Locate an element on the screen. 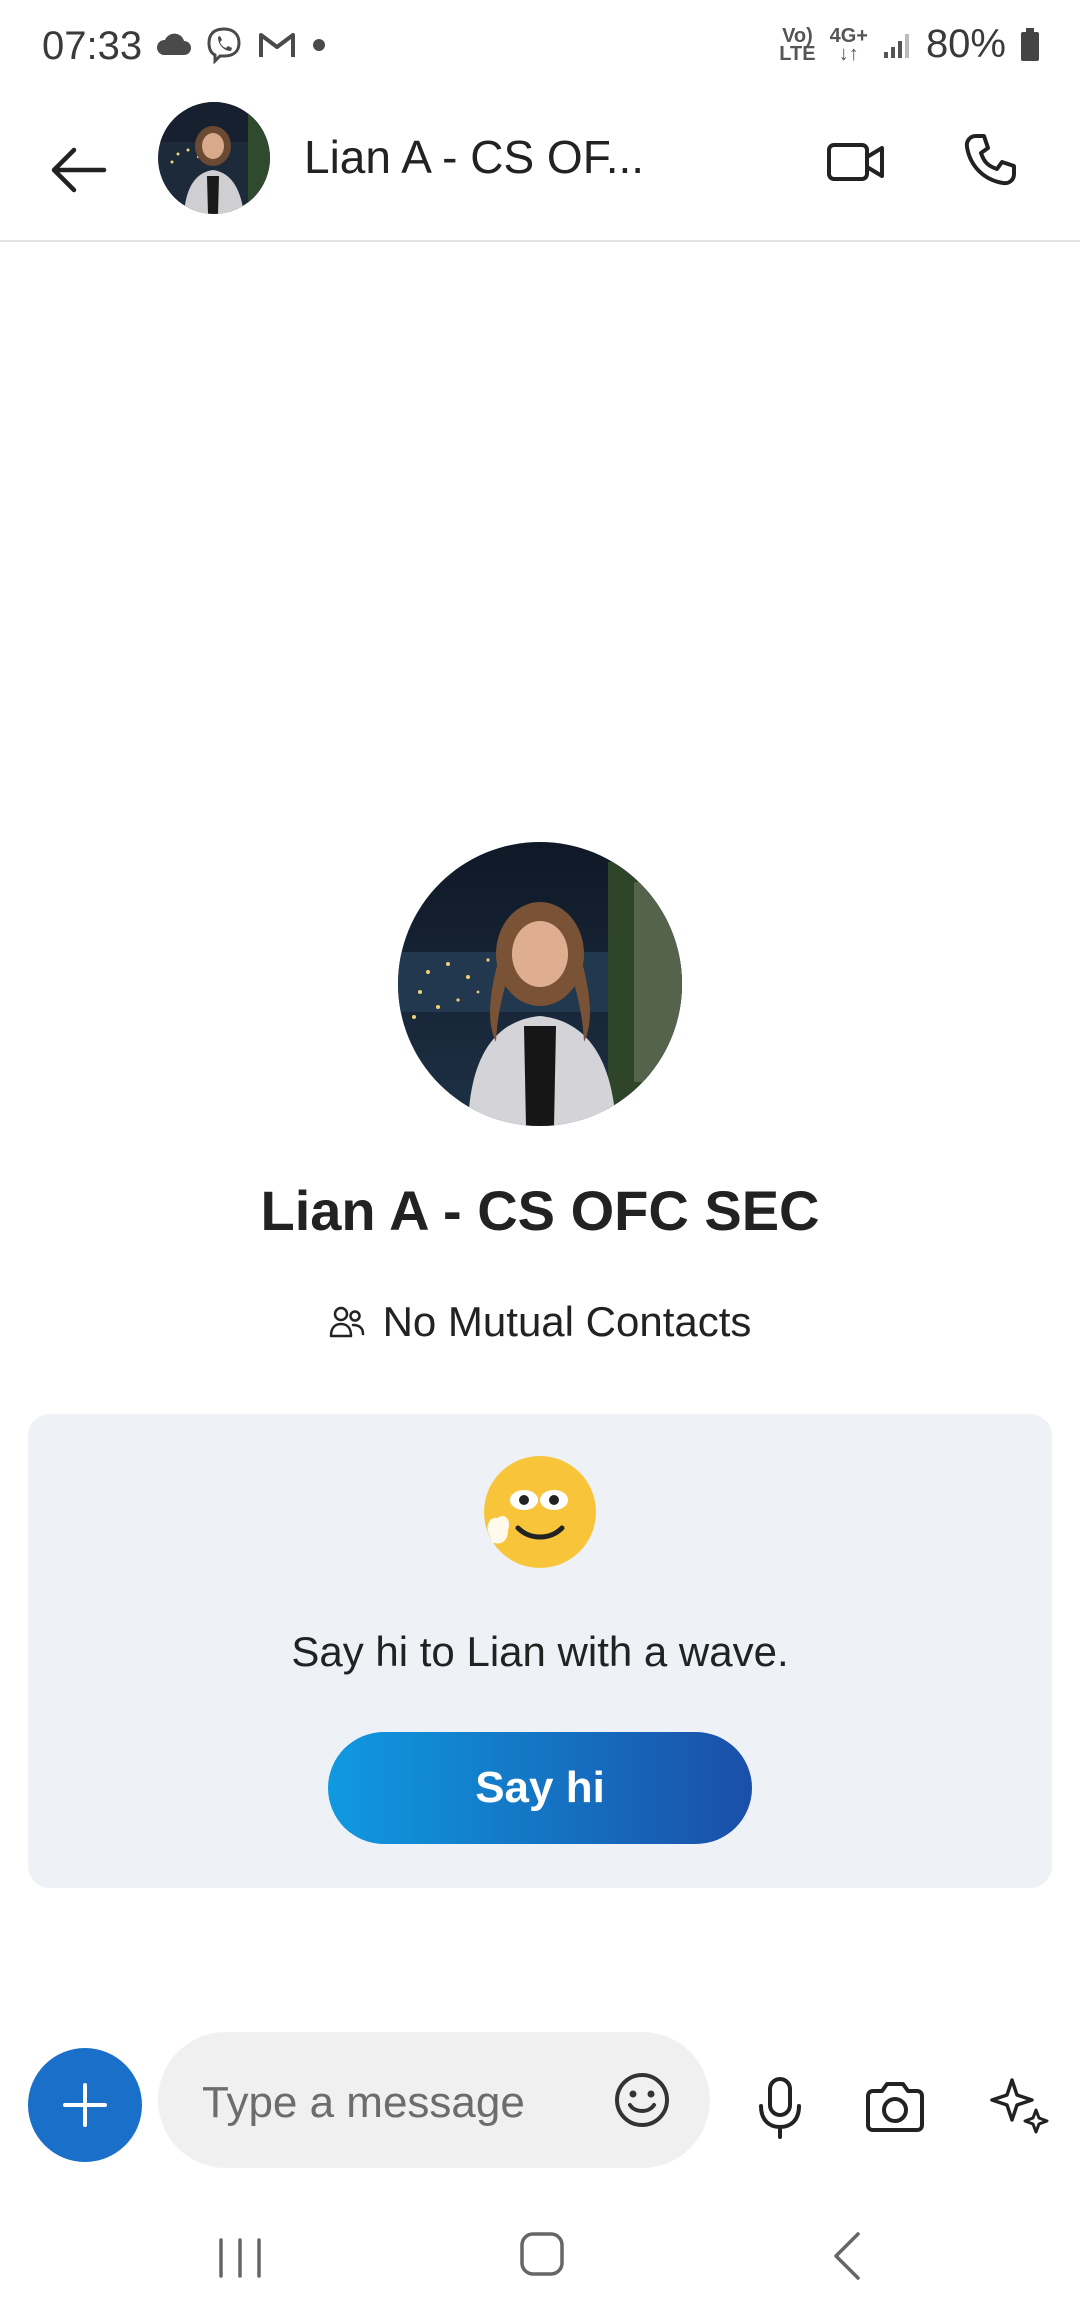  ai-sparkle-button is located at coordinates (1020, 2104).